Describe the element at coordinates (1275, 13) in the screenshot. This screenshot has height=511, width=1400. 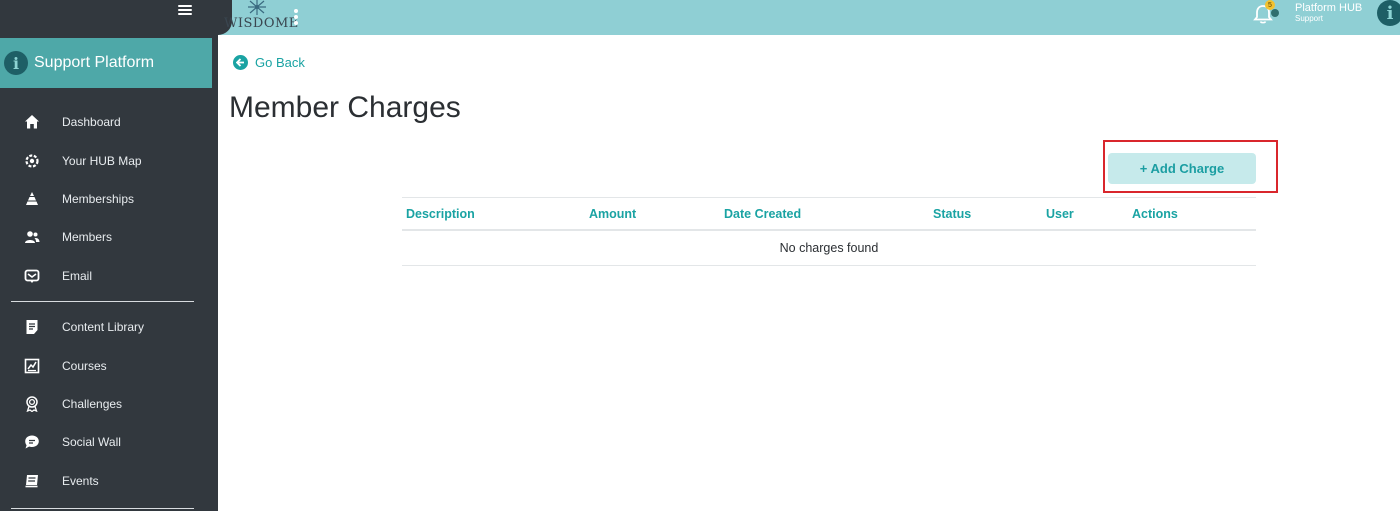
I see `status-dot` at that location.